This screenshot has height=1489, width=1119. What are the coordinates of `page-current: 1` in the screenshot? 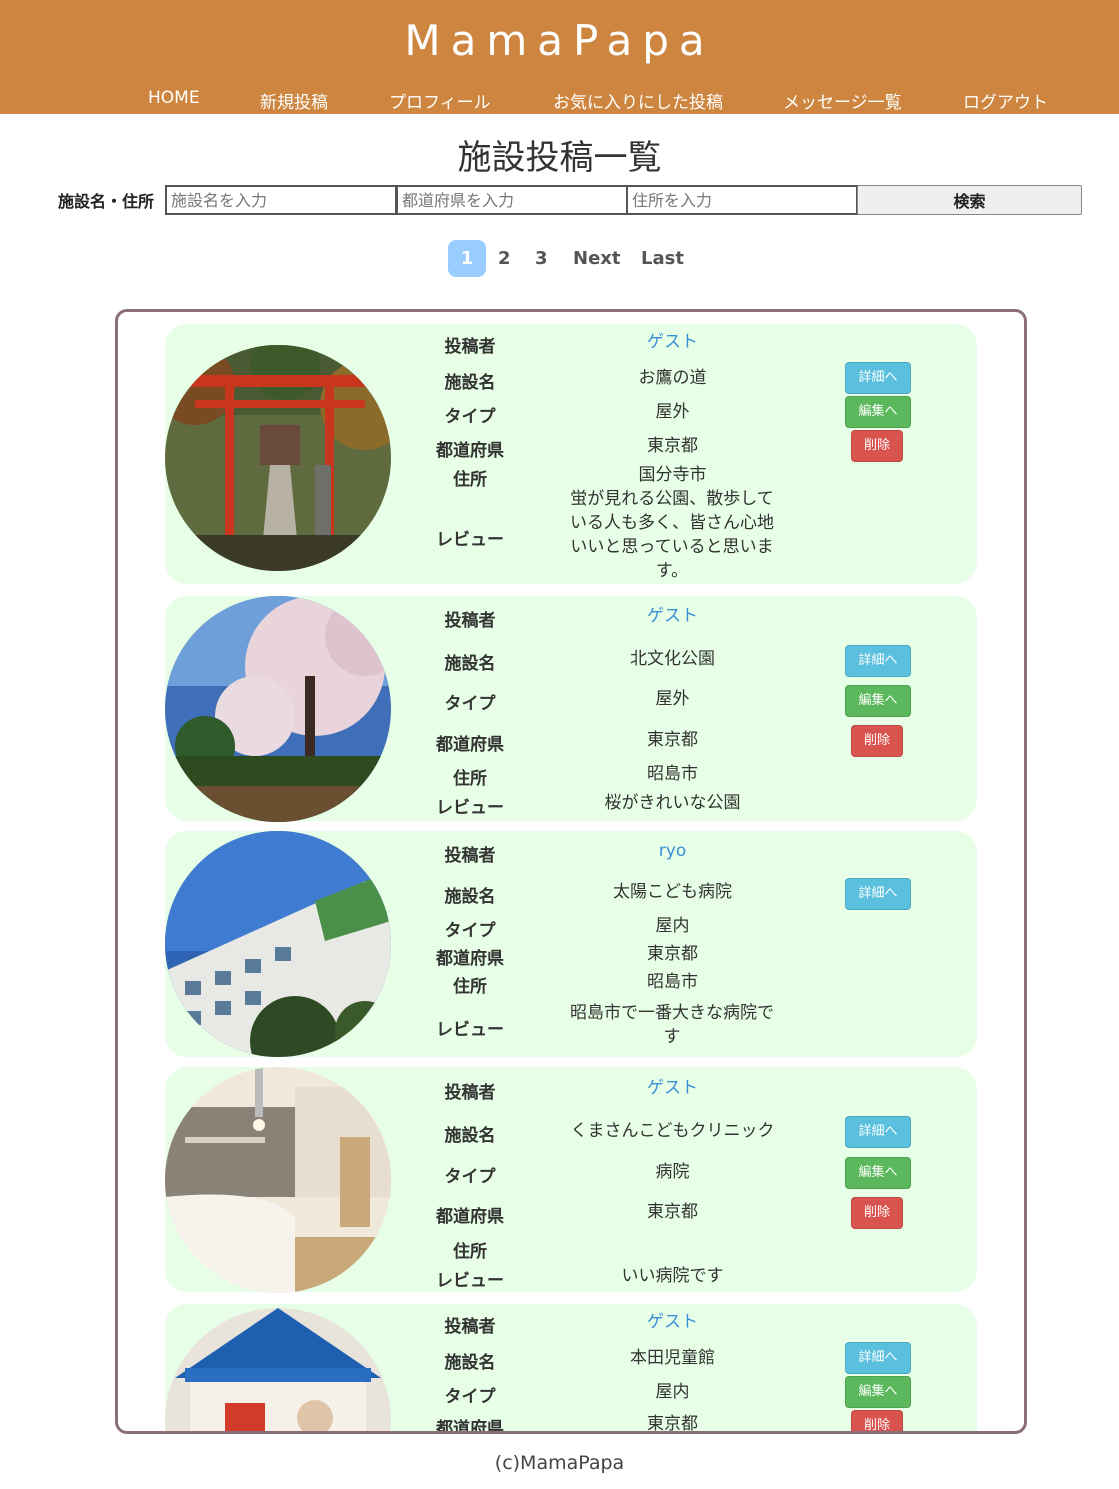 It's located at (467, 258).